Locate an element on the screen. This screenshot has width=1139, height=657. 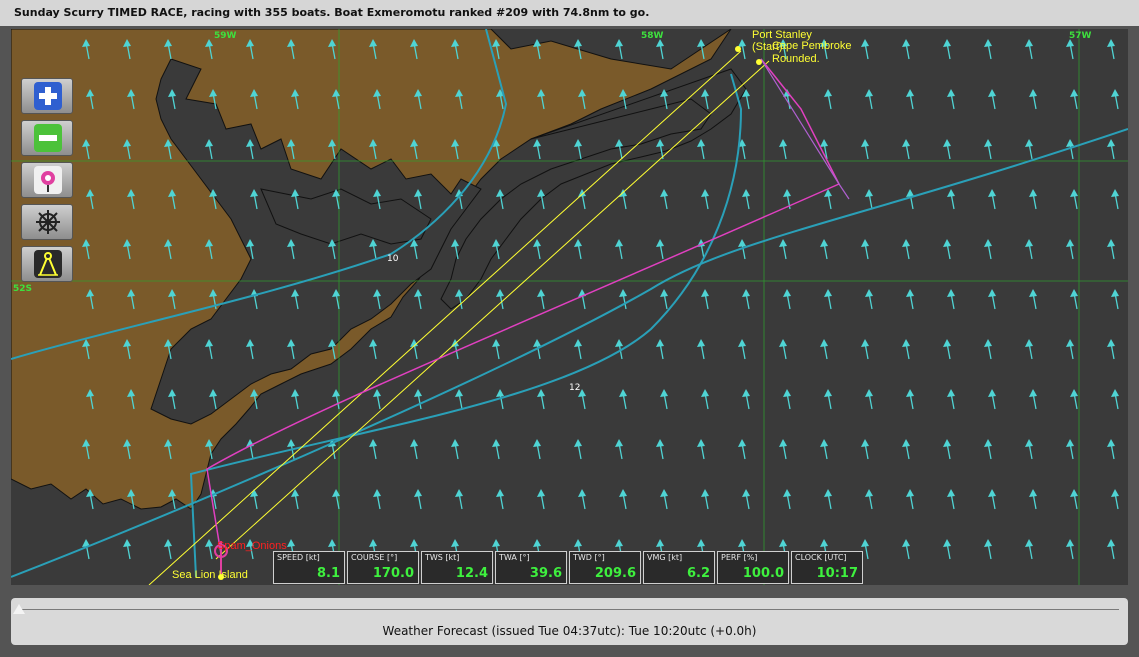
helm-button is located at coordinates (47, 222).